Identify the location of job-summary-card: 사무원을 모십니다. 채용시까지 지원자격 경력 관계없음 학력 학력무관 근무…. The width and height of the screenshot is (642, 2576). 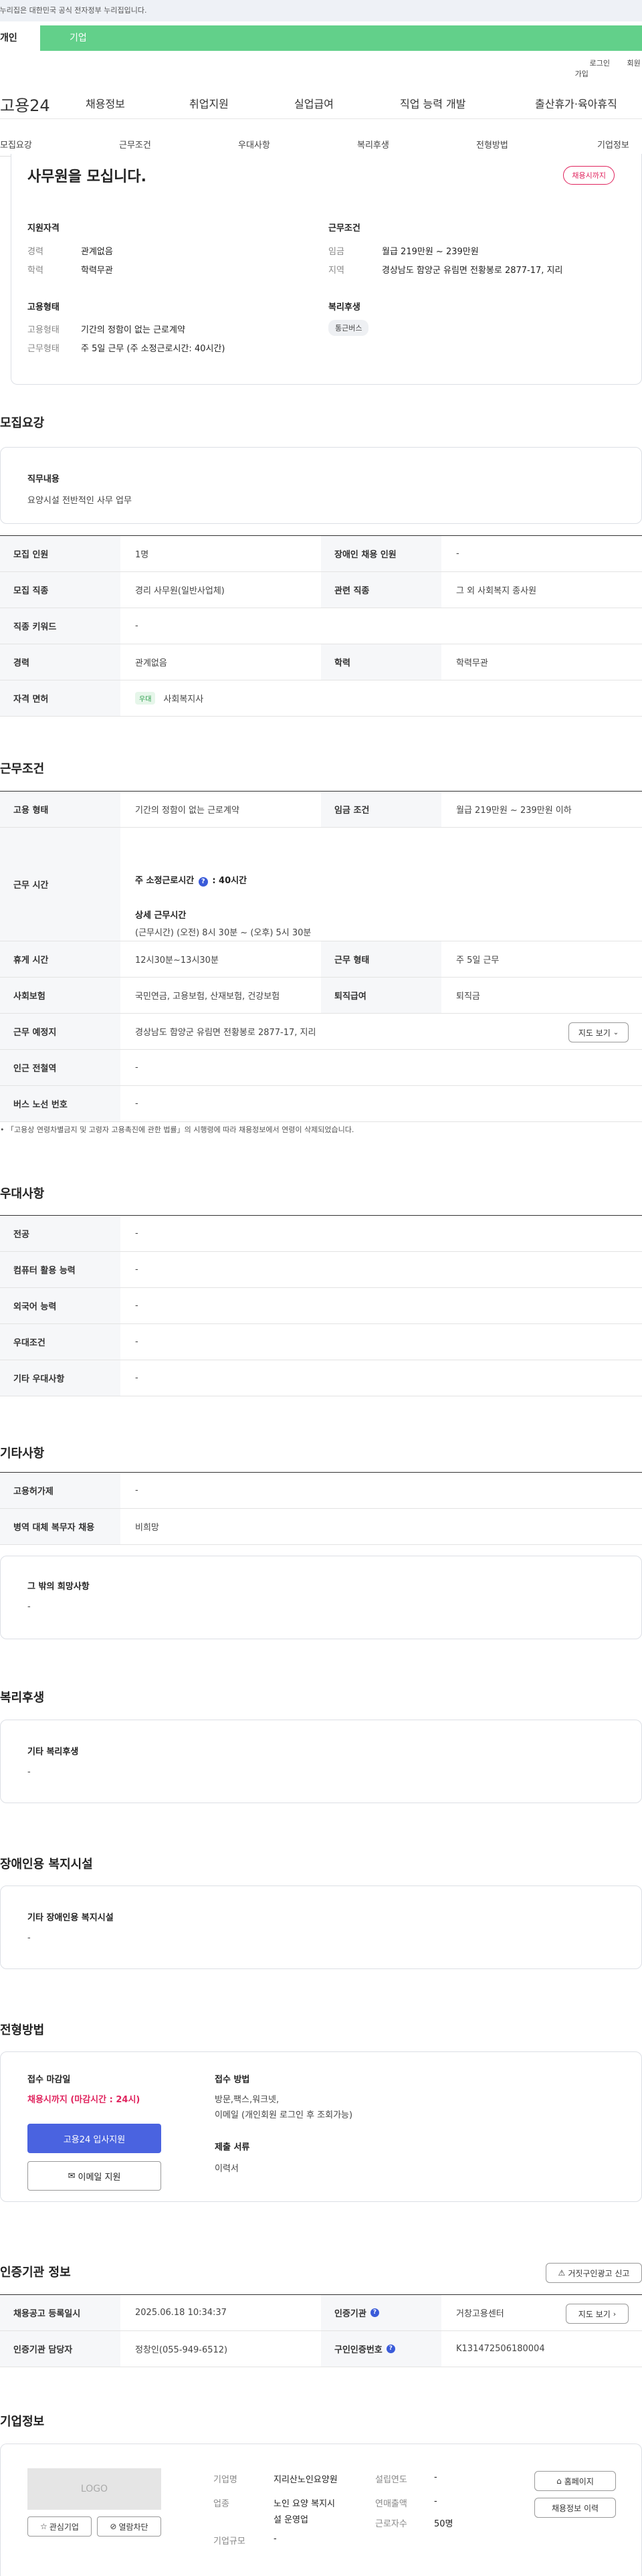
(326, 269).